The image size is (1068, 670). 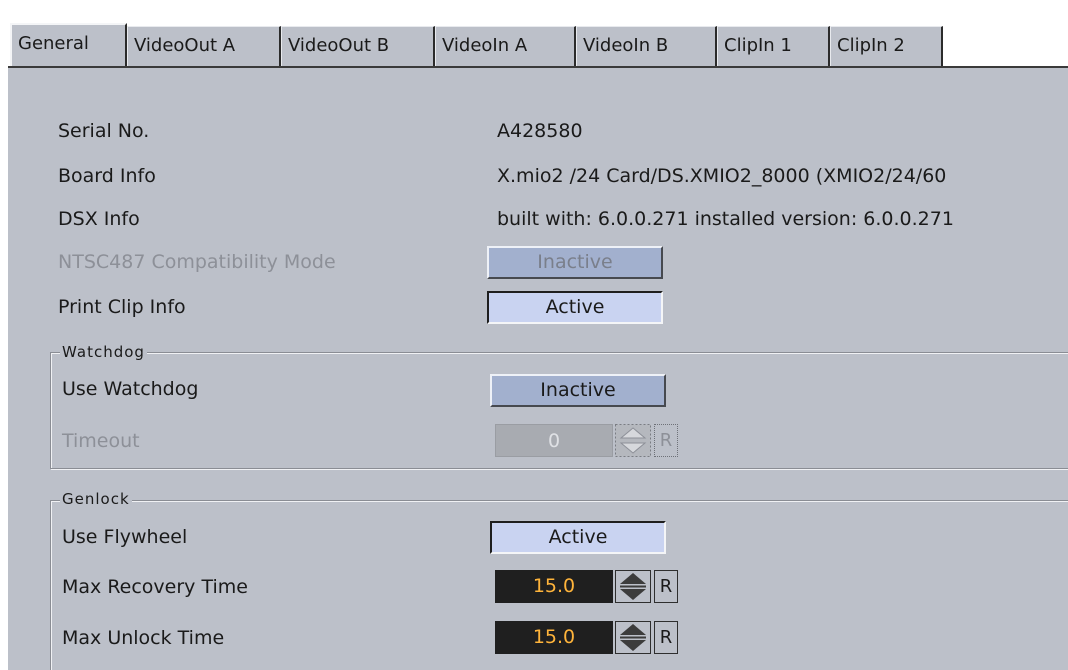 What do you see at coordinates (578, 390) in the screenshot?
I see `use-watchdog-toggle: Inactive` at bounding box center [578, 390].